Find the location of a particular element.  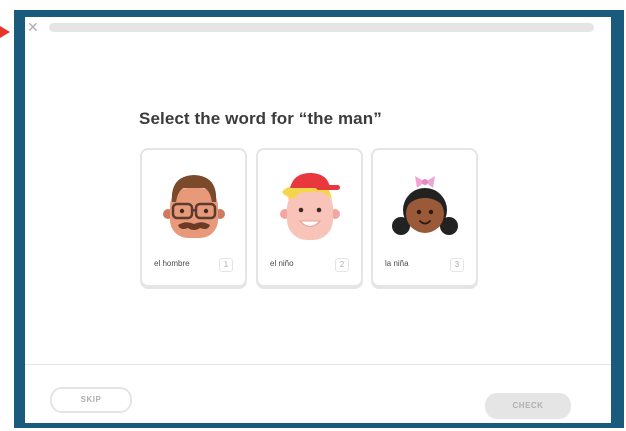

choice-card-el-hombre: el hombre 1 is located at coordinates (193, 217).